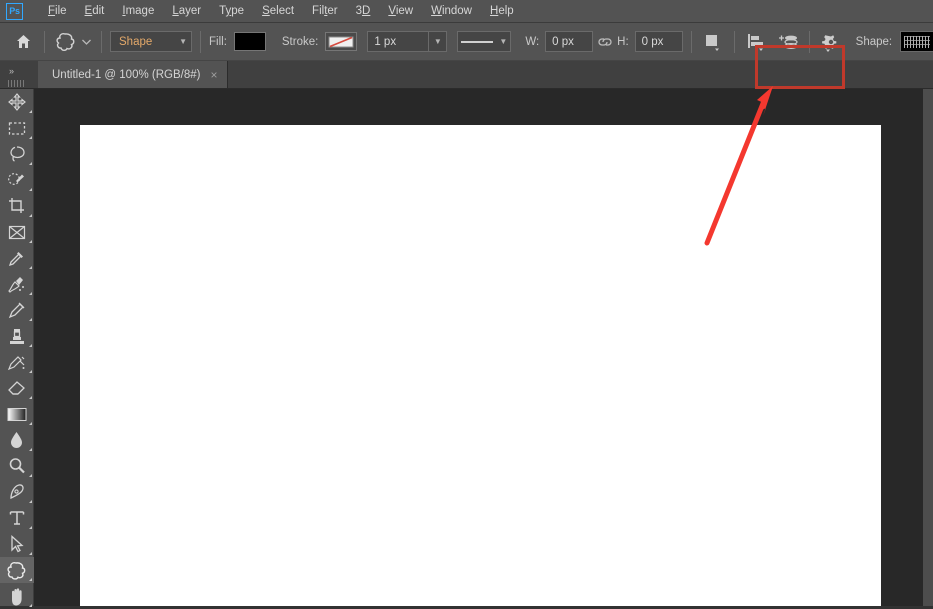  What do you see at coordinates (928, 347) in the screenshot?
I see `right-panel-rail` at bounding box center [928, 347].